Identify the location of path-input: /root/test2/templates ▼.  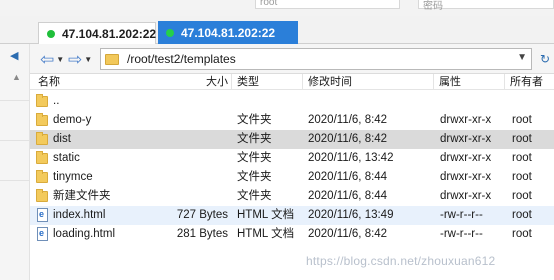
(316, 59).